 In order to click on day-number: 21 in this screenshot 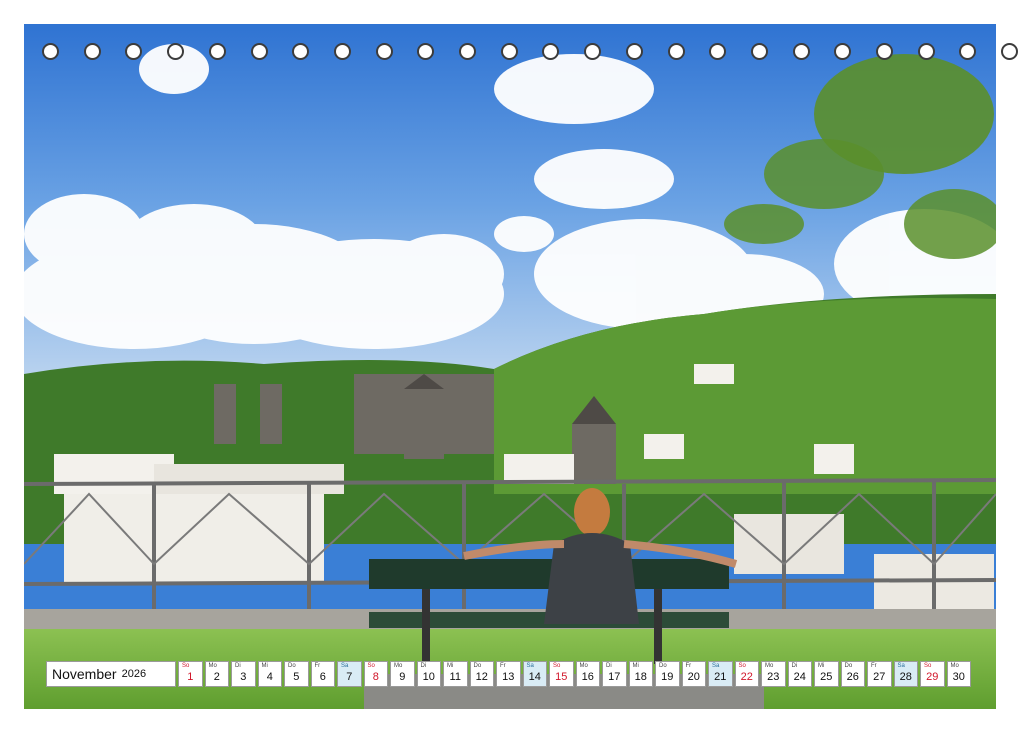, I will do `click(720, 677)`.